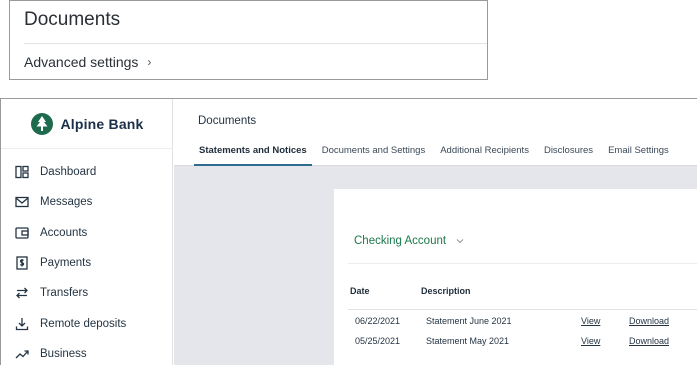  What do you see at coordinates (68, 172) in the screenshot?
I see `sidebar-item-label: Dashboard` at bounding box center [68, 172].